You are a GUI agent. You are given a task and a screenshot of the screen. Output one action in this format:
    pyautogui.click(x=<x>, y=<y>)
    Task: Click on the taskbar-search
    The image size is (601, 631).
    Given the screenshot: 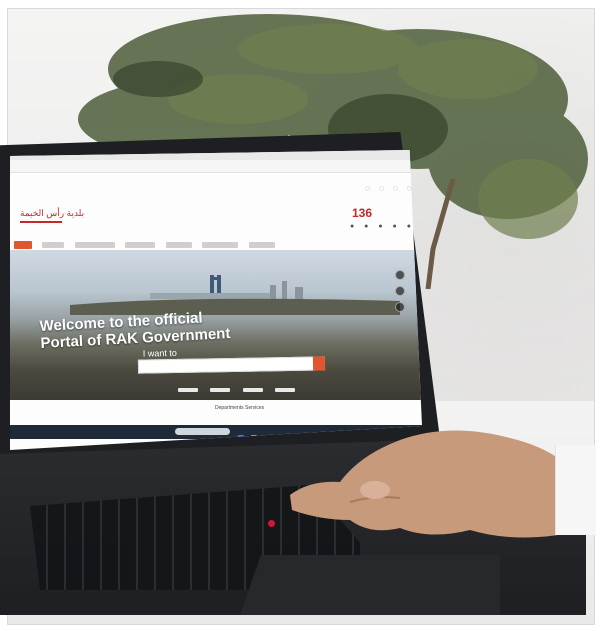 What is the action you would take?
    pyautogui.click(x=202, y=431)
    